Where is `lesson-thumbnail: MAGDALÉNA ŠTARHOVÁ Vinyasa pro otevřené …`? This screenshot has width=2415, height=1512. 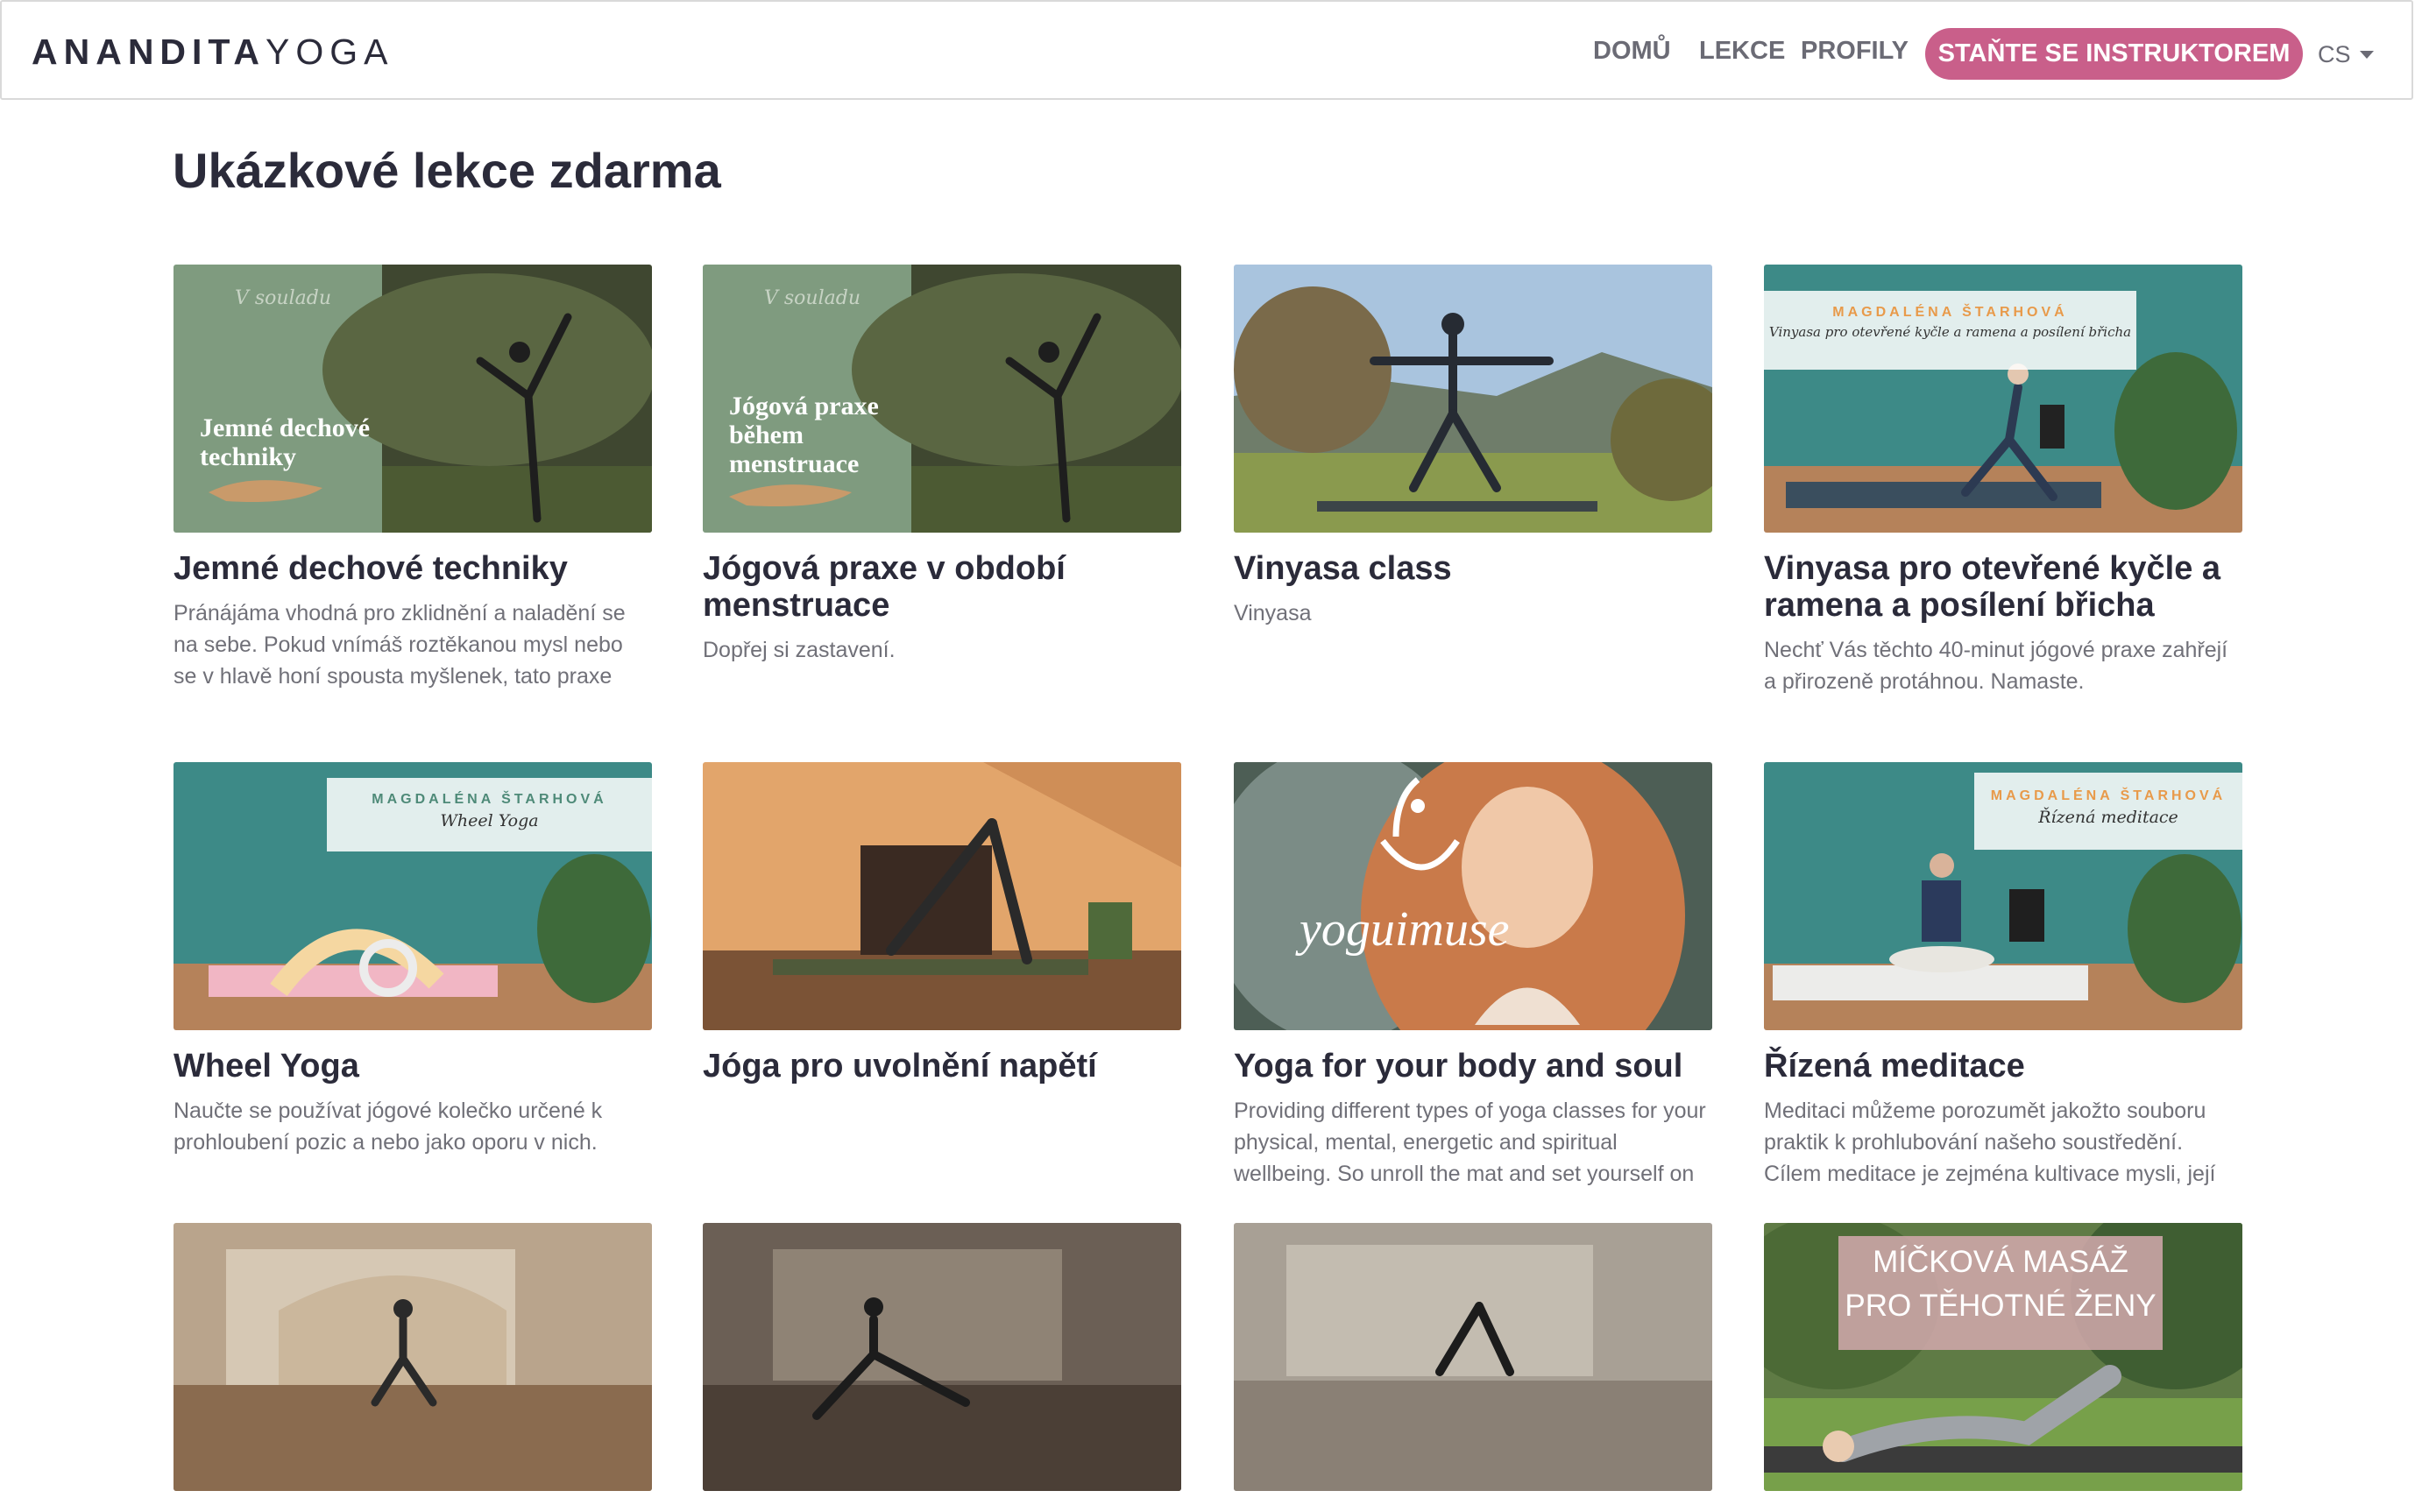
lesson-thumbnail: MAGDALÉNA ŠTARHOVÁ Vinyasa pro otevřené … is located at coordinates (2003, 399).